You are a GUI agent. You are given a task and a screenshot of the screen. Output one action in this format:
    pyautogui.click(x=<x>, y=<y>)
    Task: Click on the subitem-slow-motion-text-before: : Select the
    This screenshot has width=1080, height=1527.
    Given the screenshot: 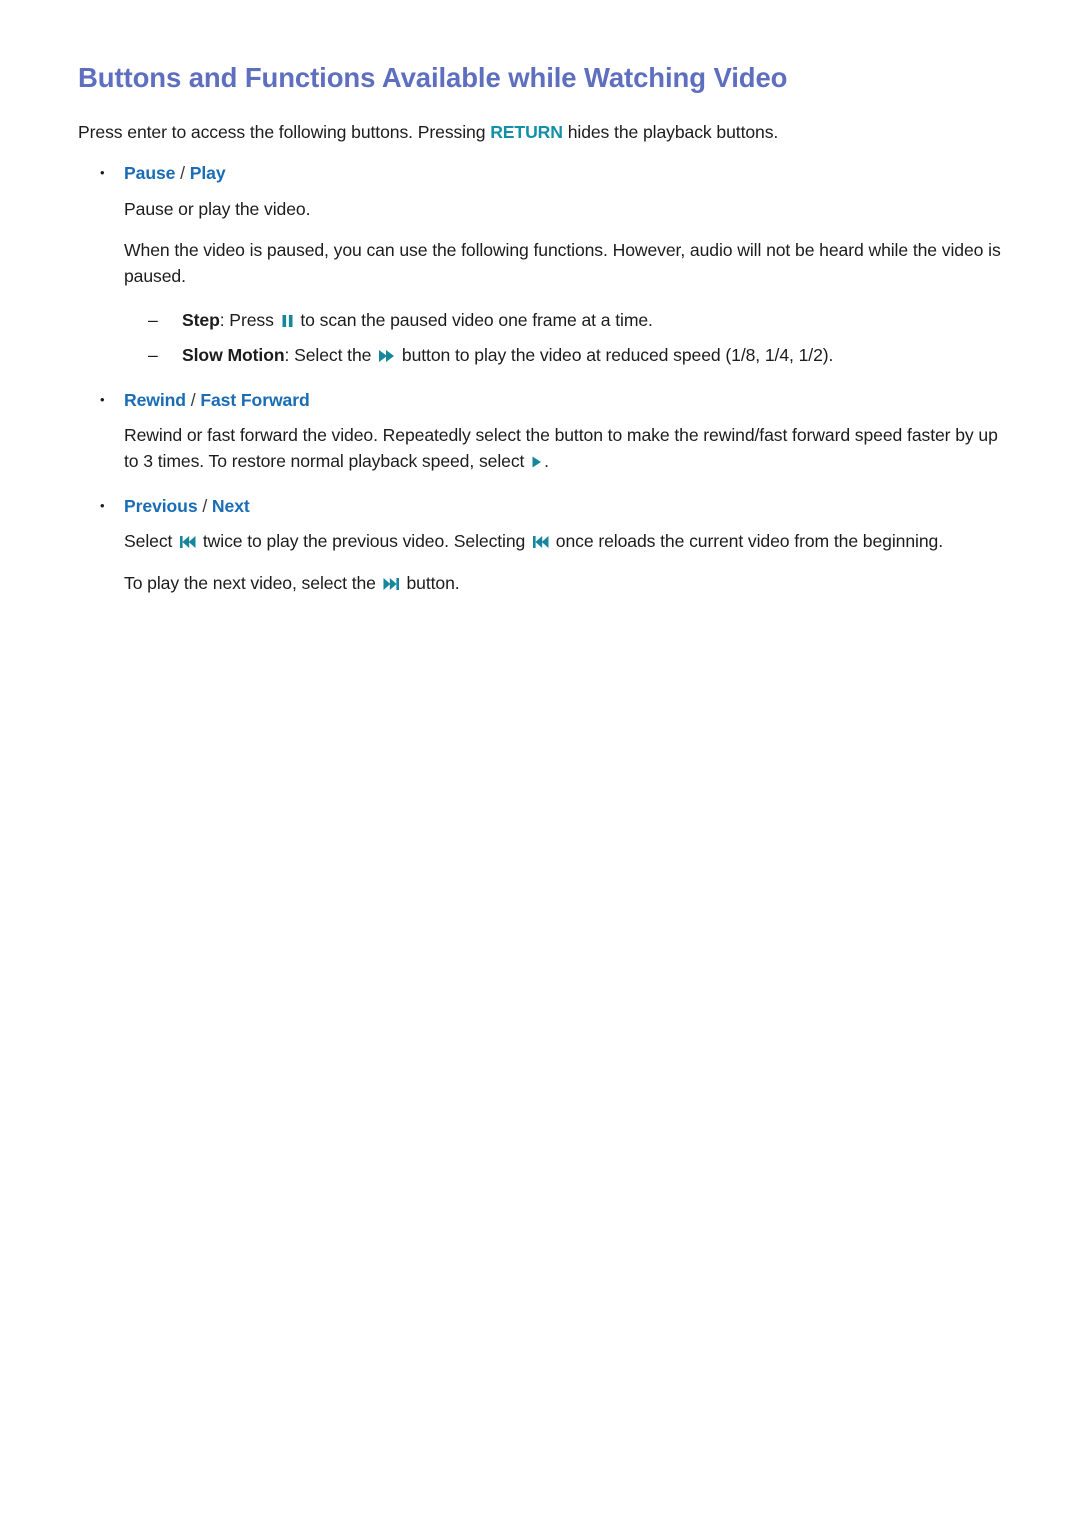 What is the action you would take?
    pyautogui.click(x=330, y=355)
    